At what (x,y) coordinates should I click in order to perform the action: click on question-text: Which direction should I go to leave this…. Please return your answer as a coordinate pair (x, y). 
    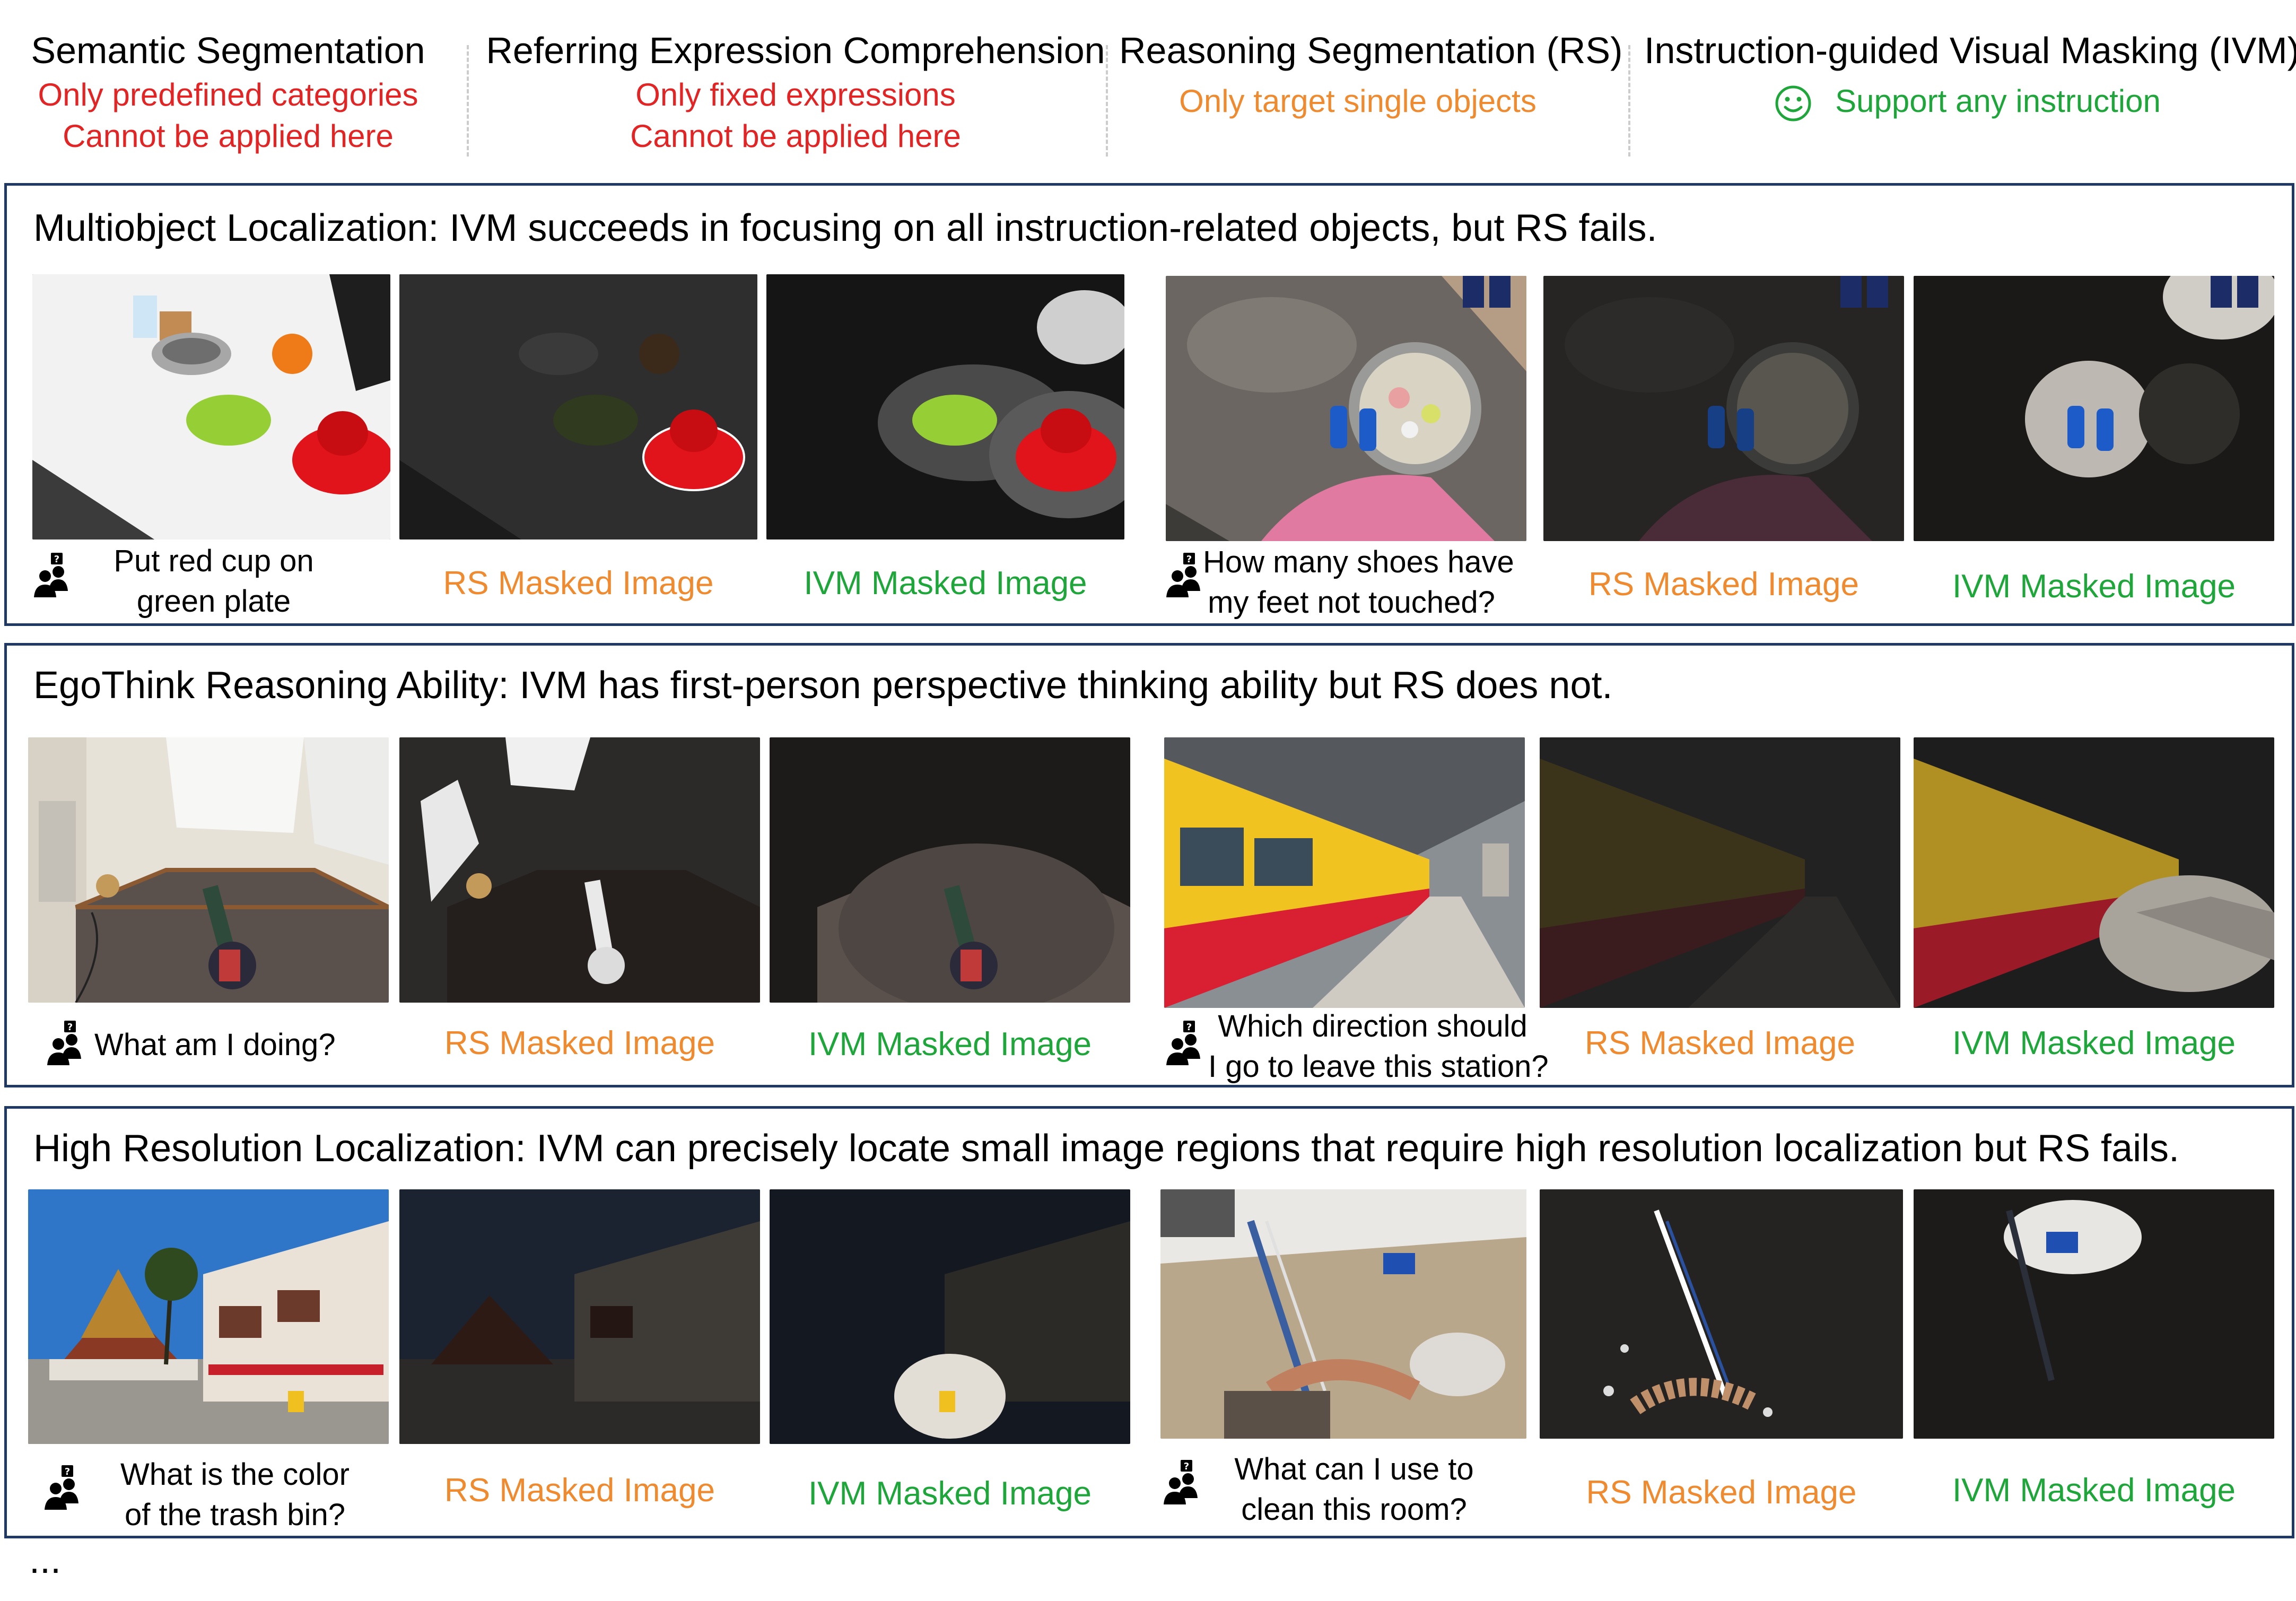
    Looking at the image, I should click on (1378, 1046).